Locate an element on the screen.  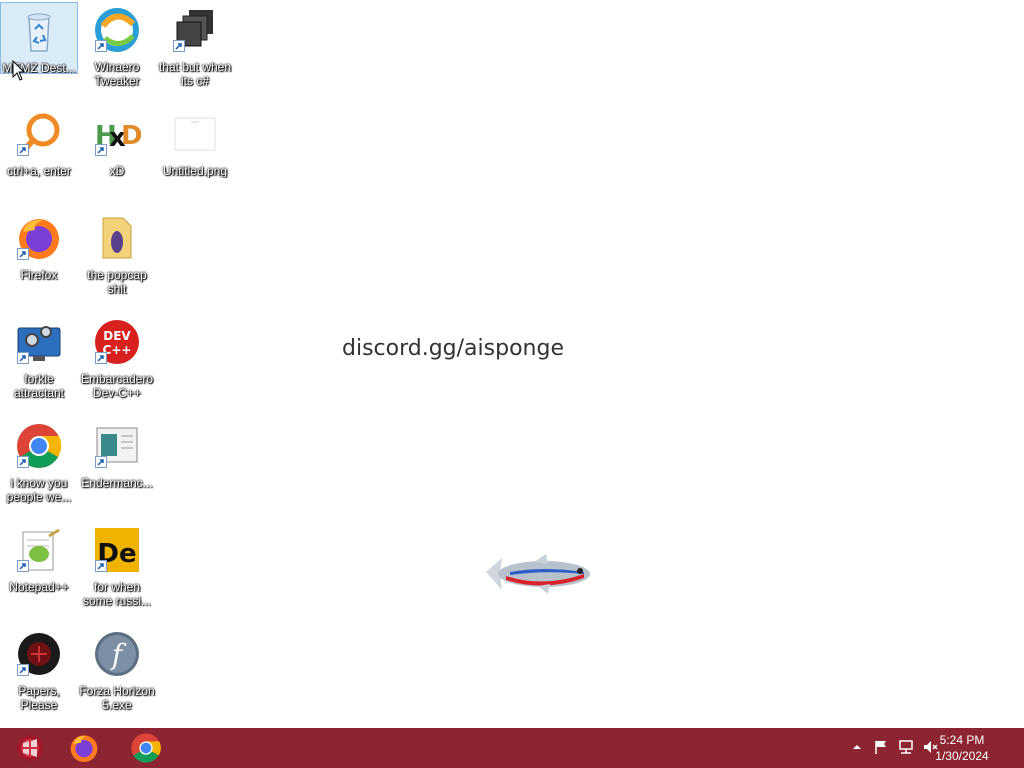
magnifier-icon is located at coordinates (39, 134).